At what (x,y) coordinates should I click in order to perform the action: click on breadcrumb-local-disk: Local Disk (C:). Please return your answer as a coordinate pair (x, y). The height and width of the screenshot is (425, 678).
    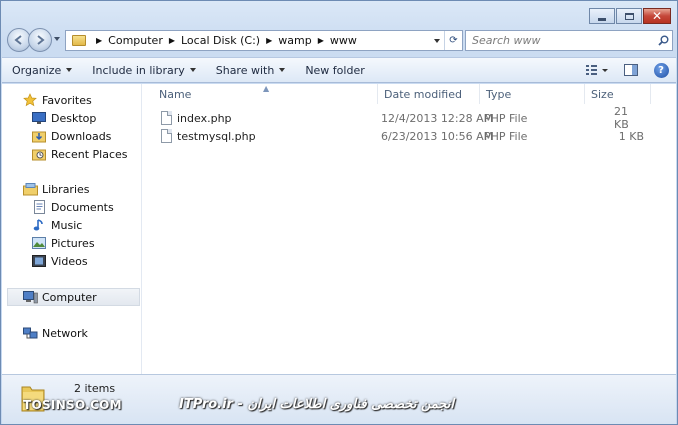
    Looking at the image, I should click on (220, 40).